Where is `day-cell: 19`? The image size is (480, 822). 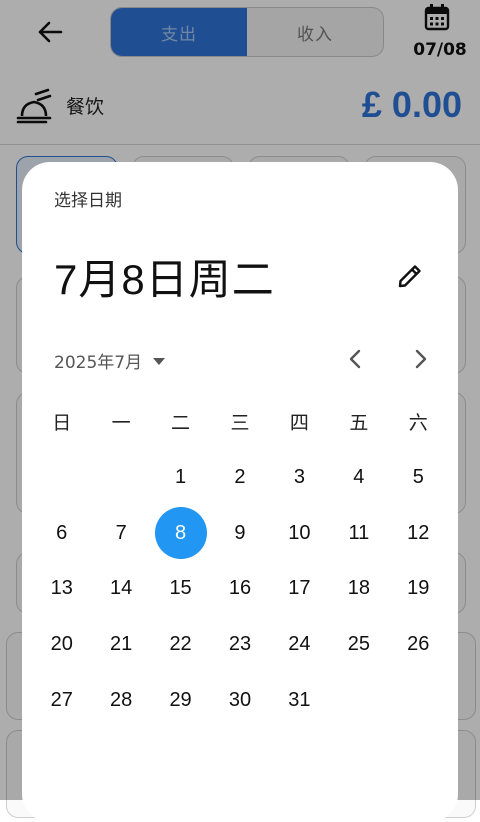 day-cell: 19 is located at coordinates (418, 589).